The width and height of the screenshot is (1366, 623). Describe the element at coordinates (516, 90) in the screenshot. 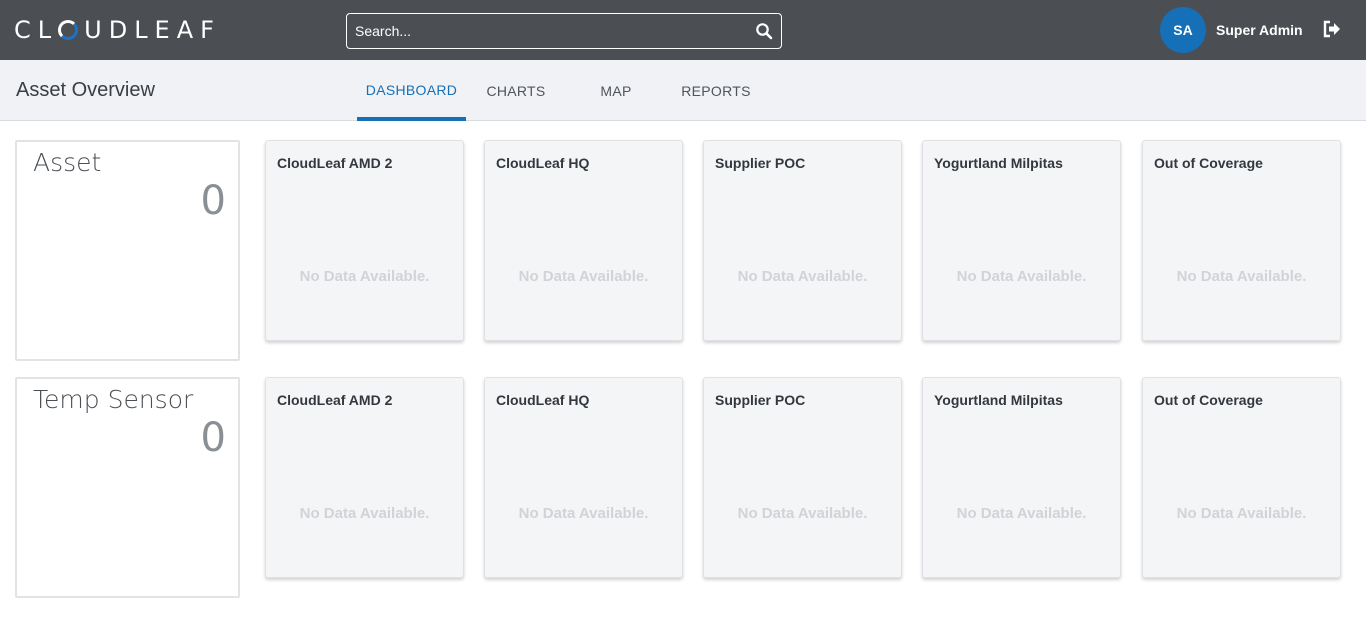

I see `tab-charts: CHARTS` at that location.